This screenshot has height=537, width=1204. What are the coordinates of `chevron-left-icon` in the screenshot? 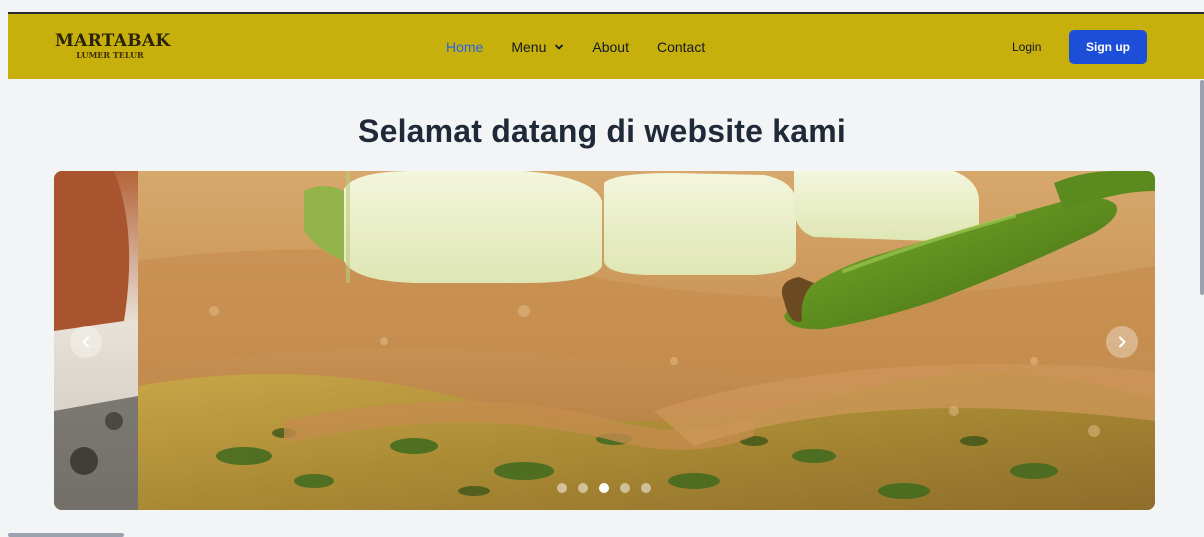 It's located at (86, 342).